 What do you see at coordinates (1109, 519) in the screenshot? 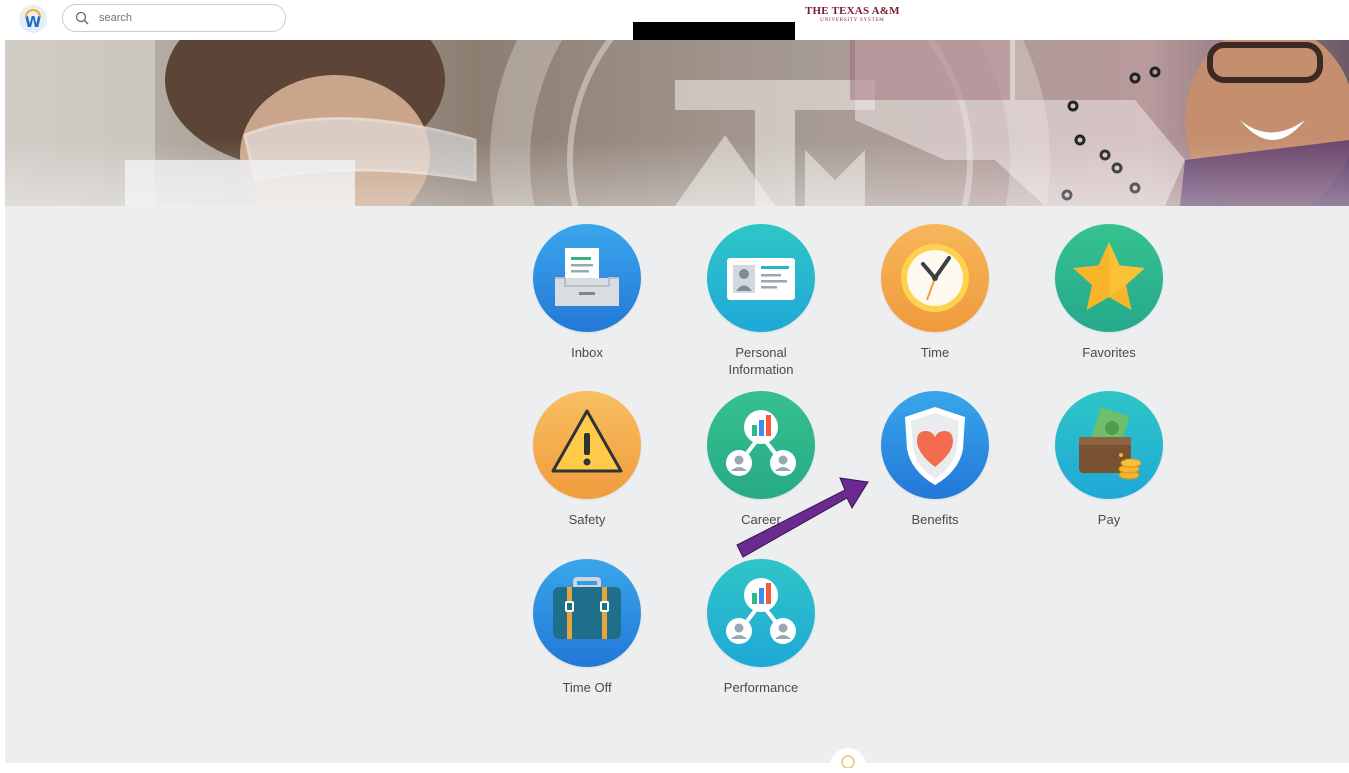
I see `app-label-pay: Pay` at bounding box center [1109, 519].